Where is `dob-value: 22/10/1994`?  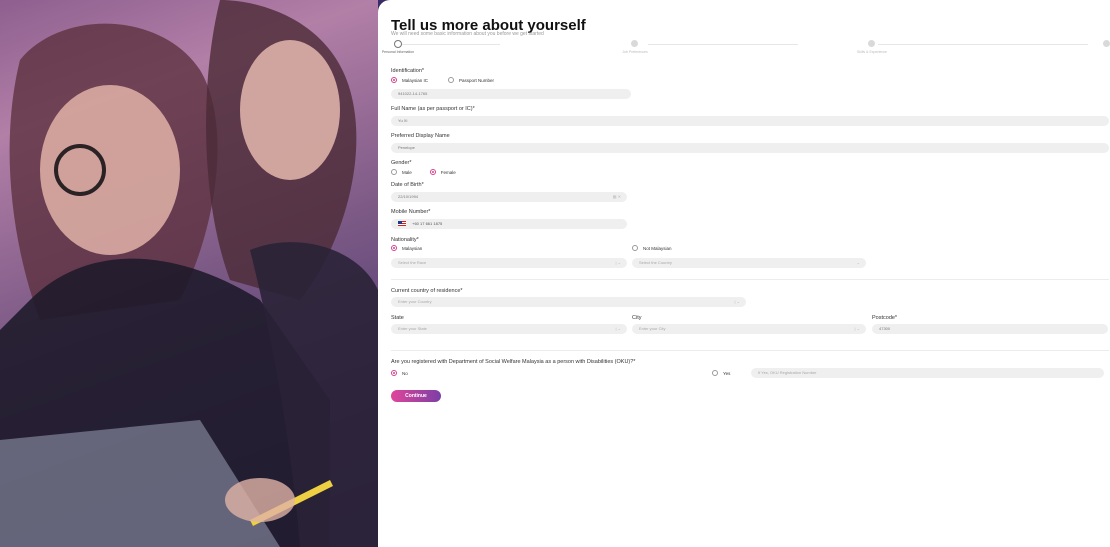 dob-value: 22/10/1994 is located at coordinates (408, 196).